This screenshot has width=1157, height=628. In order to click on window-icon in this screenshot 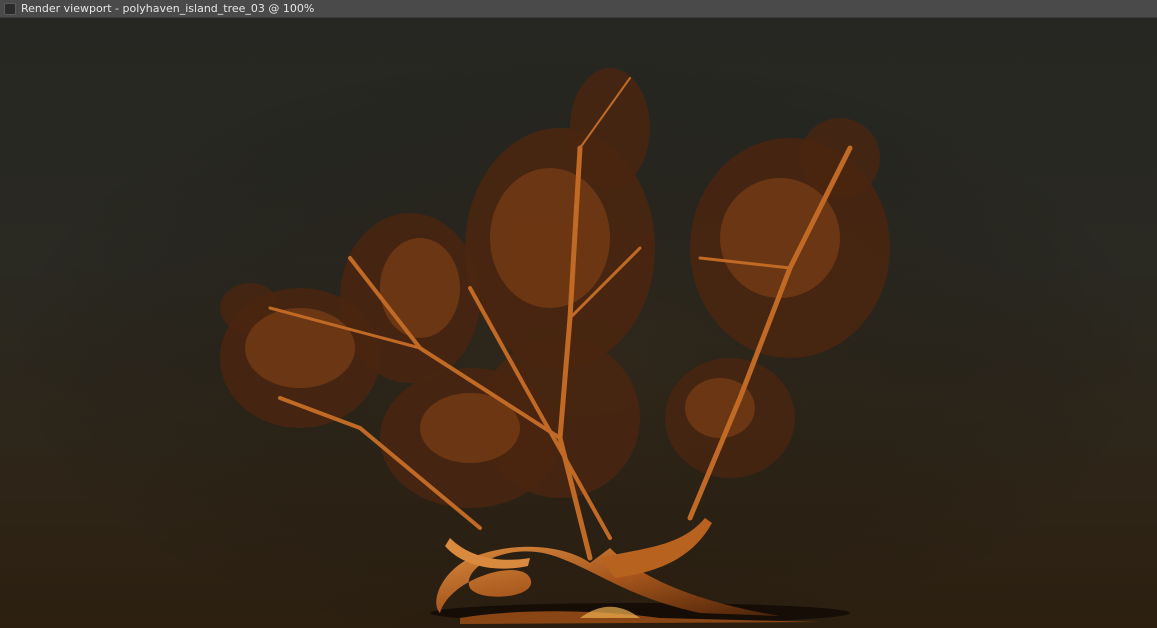, I will do `click(10, 8)`.